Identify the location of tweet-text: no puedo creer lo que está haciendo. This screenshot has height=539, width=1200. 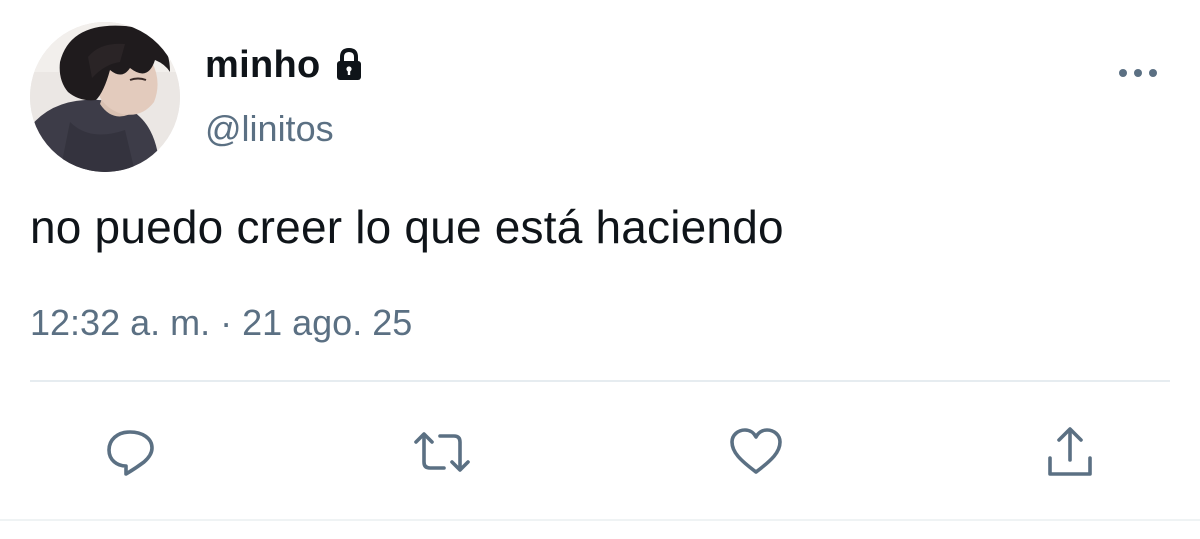
(407, 227).